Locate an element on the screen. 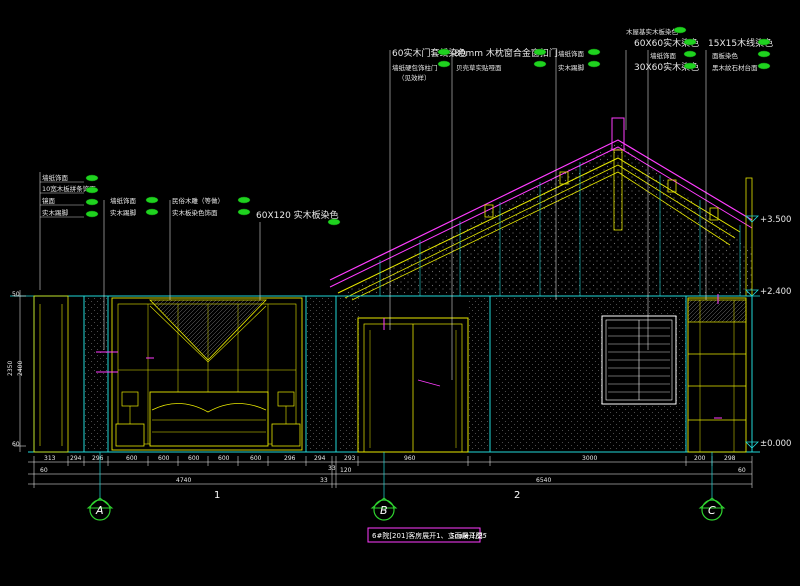 The width and height of the screenshot is (800, 586). note-mid-2: 实木踢脚 is located at coordinates (123, 212).